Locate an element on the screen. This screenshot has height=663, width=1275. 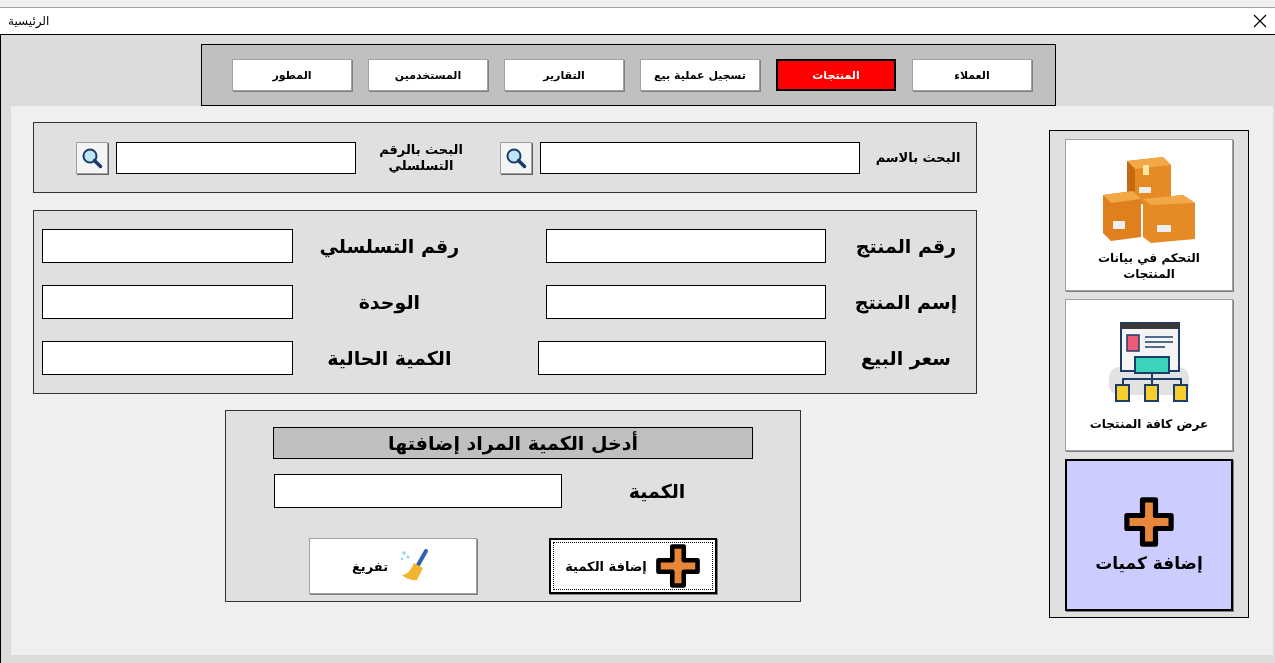
field-label: الوحدة is located at coordinates (389, 302).